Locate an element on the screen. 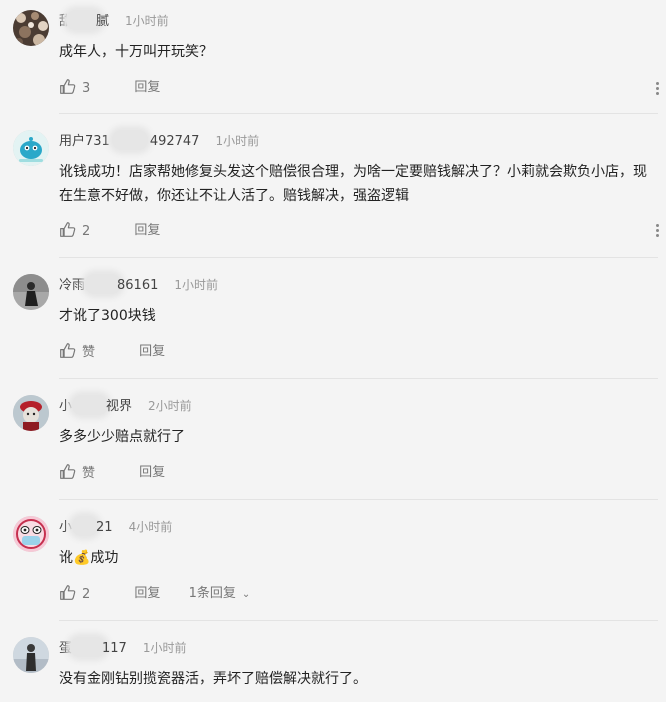  comment-actions: 2 回复 1条回复 ⌄ is located at coordinates (154, 594).